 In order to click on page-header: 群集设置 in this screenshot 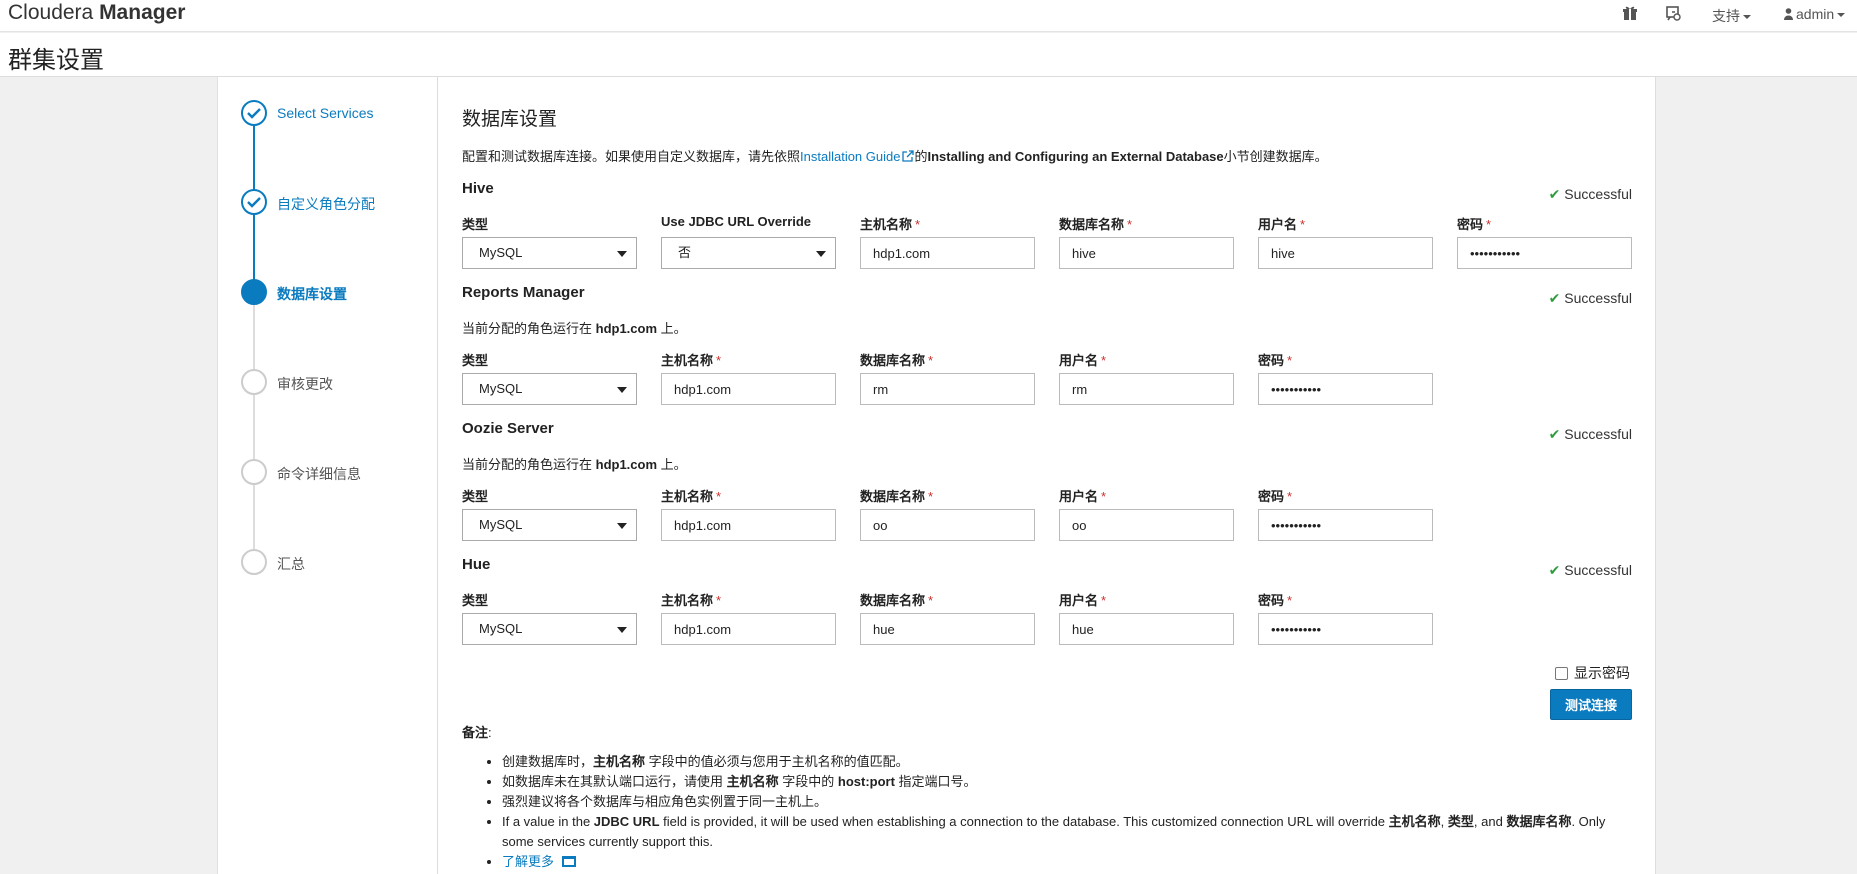, I will do `click(928, 55)`.